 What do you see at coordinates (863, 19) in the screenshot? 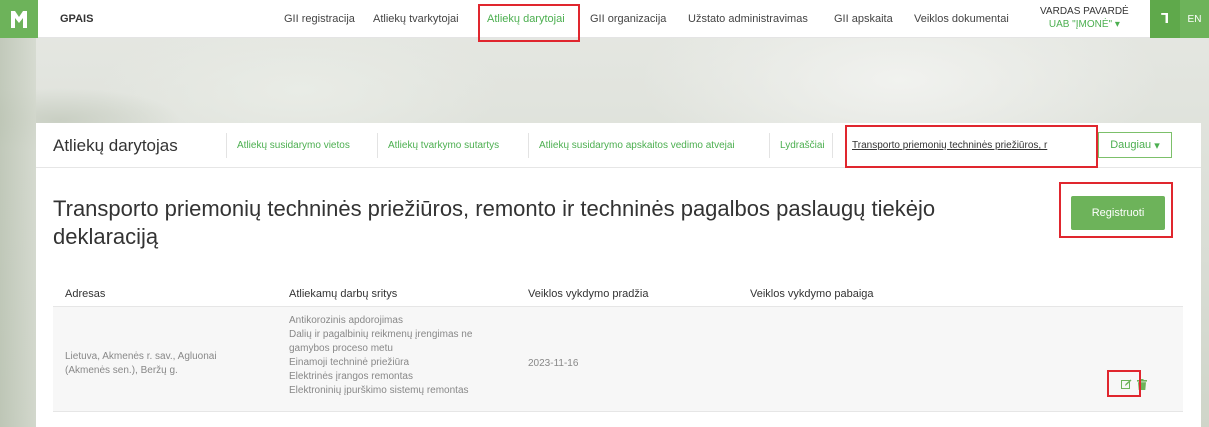
I see `nav-gii-apskaita: GII apskaita` at bounding box center [863, 19].